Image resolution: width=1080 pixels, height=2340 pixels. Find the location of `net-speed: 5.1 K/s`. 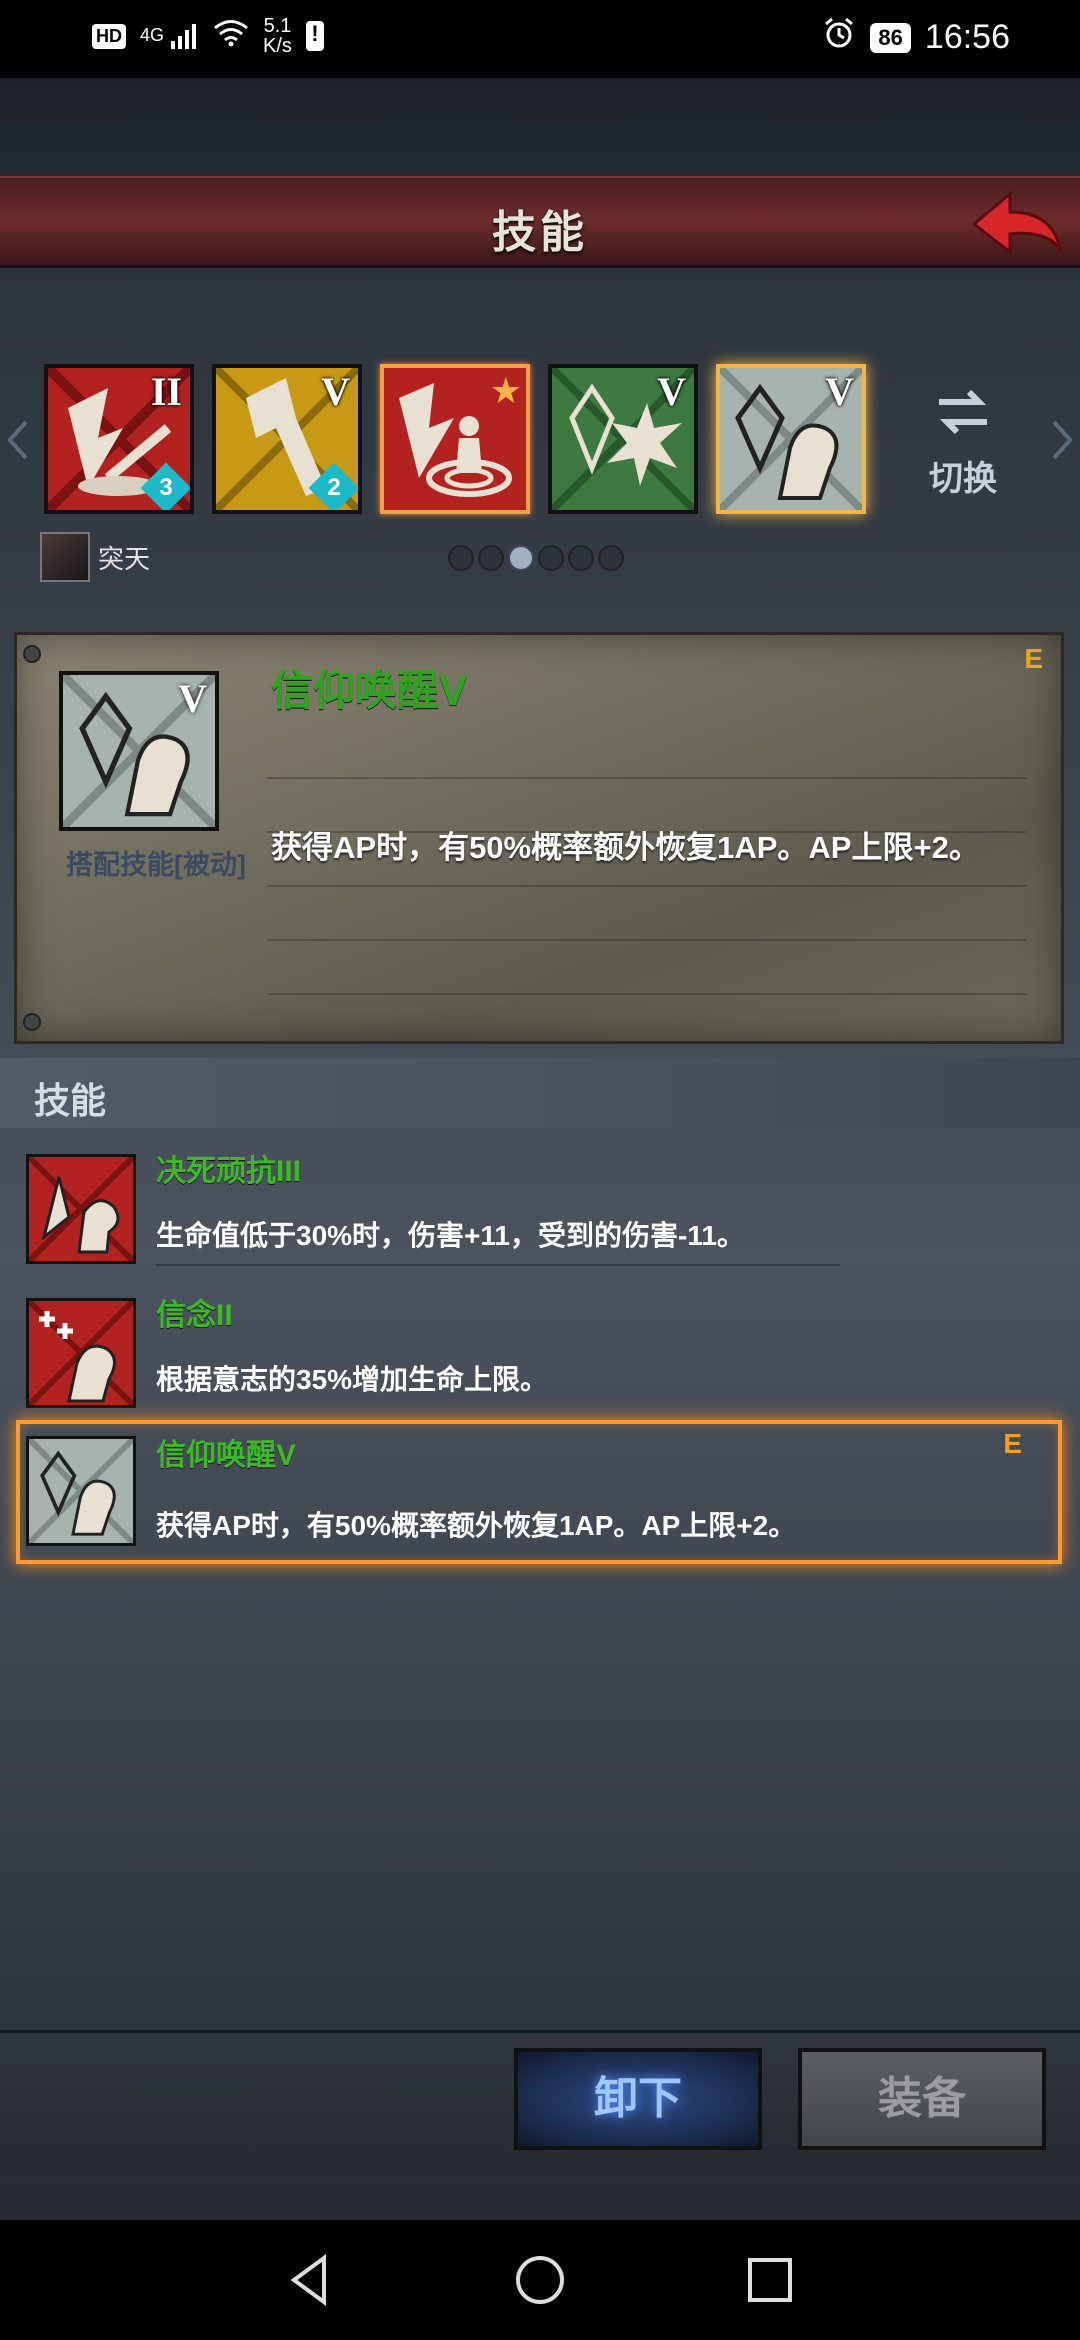

net-speed: 5.1 K/s is located at coordinates (277, 36).